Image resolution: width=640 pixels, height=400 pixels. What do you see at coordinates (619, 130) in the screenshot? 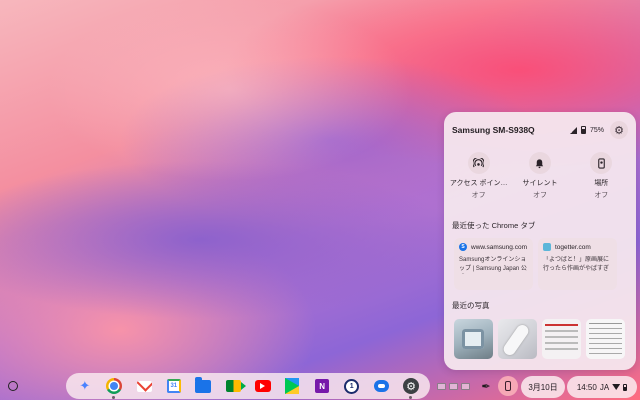
I see `settings-gear-icon: ⚙` at bounding box center [619, 130].